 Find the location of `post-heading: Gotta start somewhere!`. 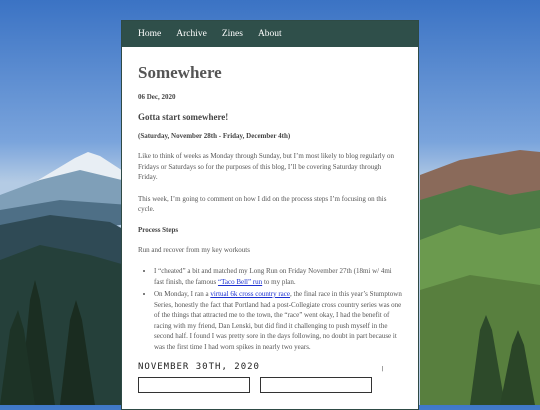

post-heading: Gotta start somewhere! is located at coordinates (183, 117).